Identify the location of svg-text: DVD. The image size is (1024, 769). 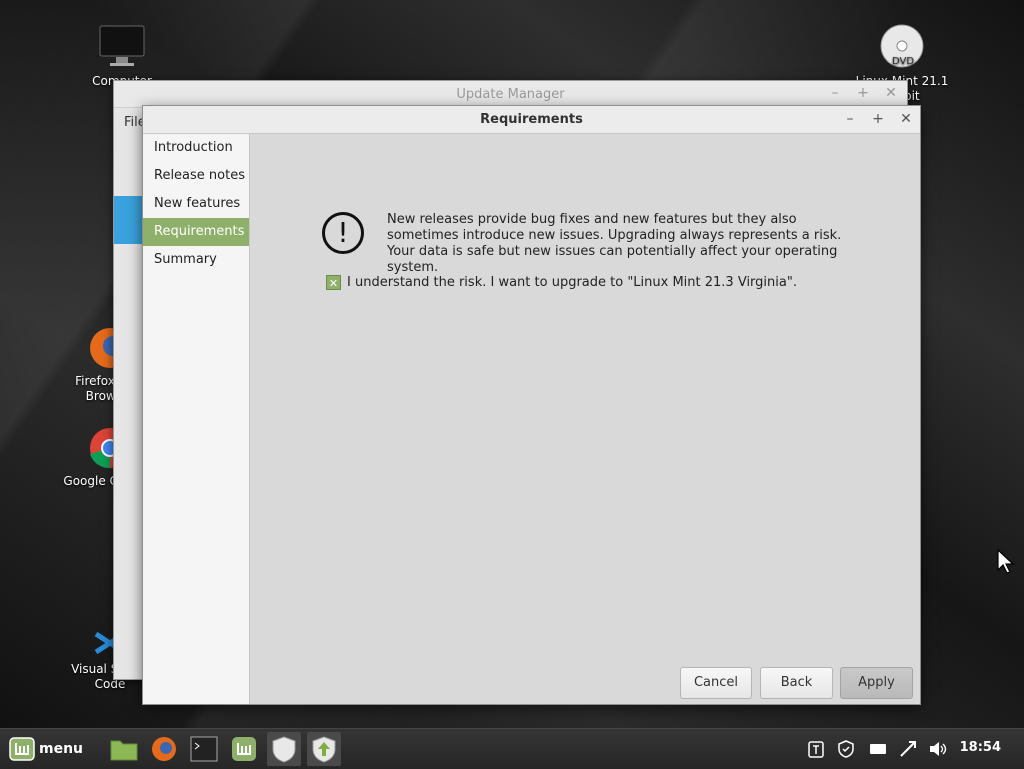
(903, 61).